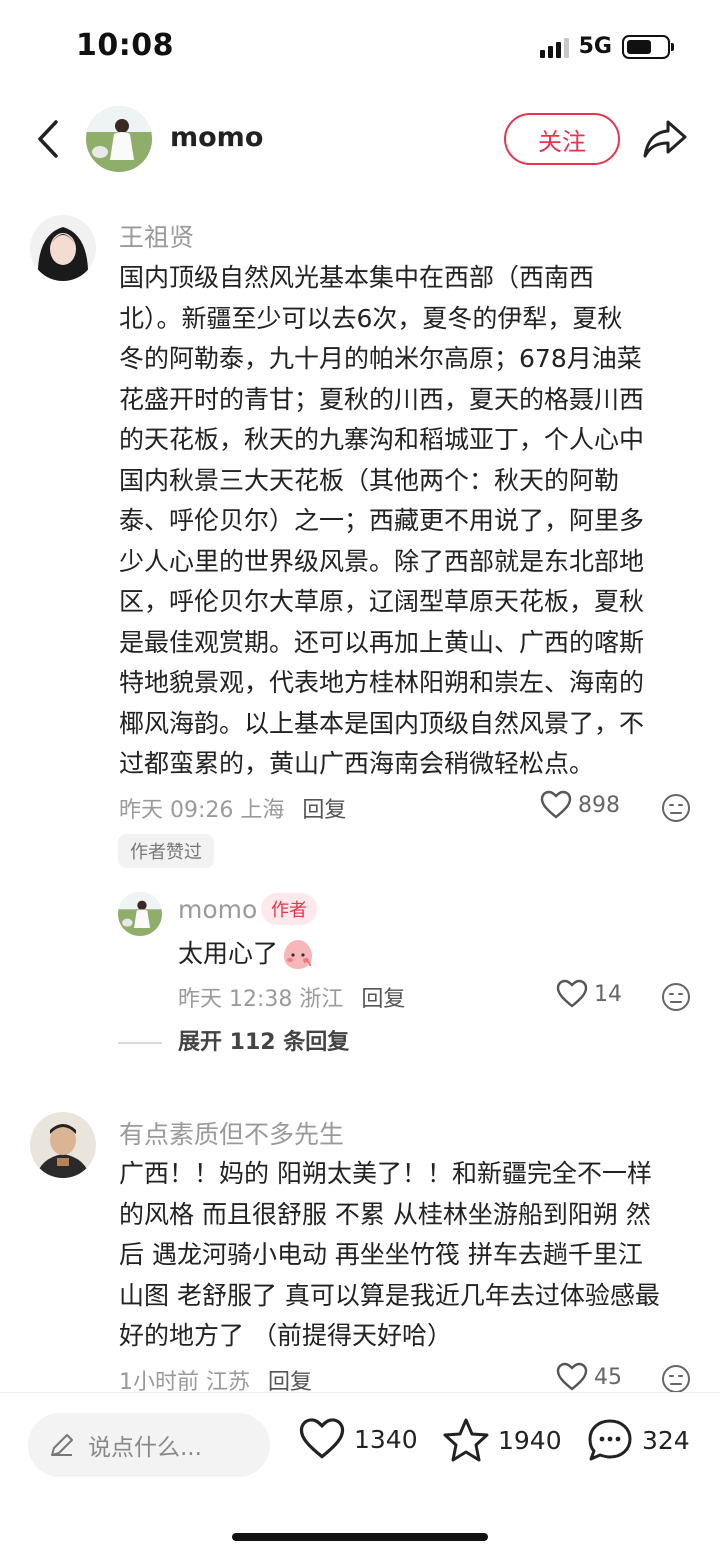  I want to click on comment-line: 过都蛮累的，黄山广西海南会稍微轻松点。, so click(357, 763).